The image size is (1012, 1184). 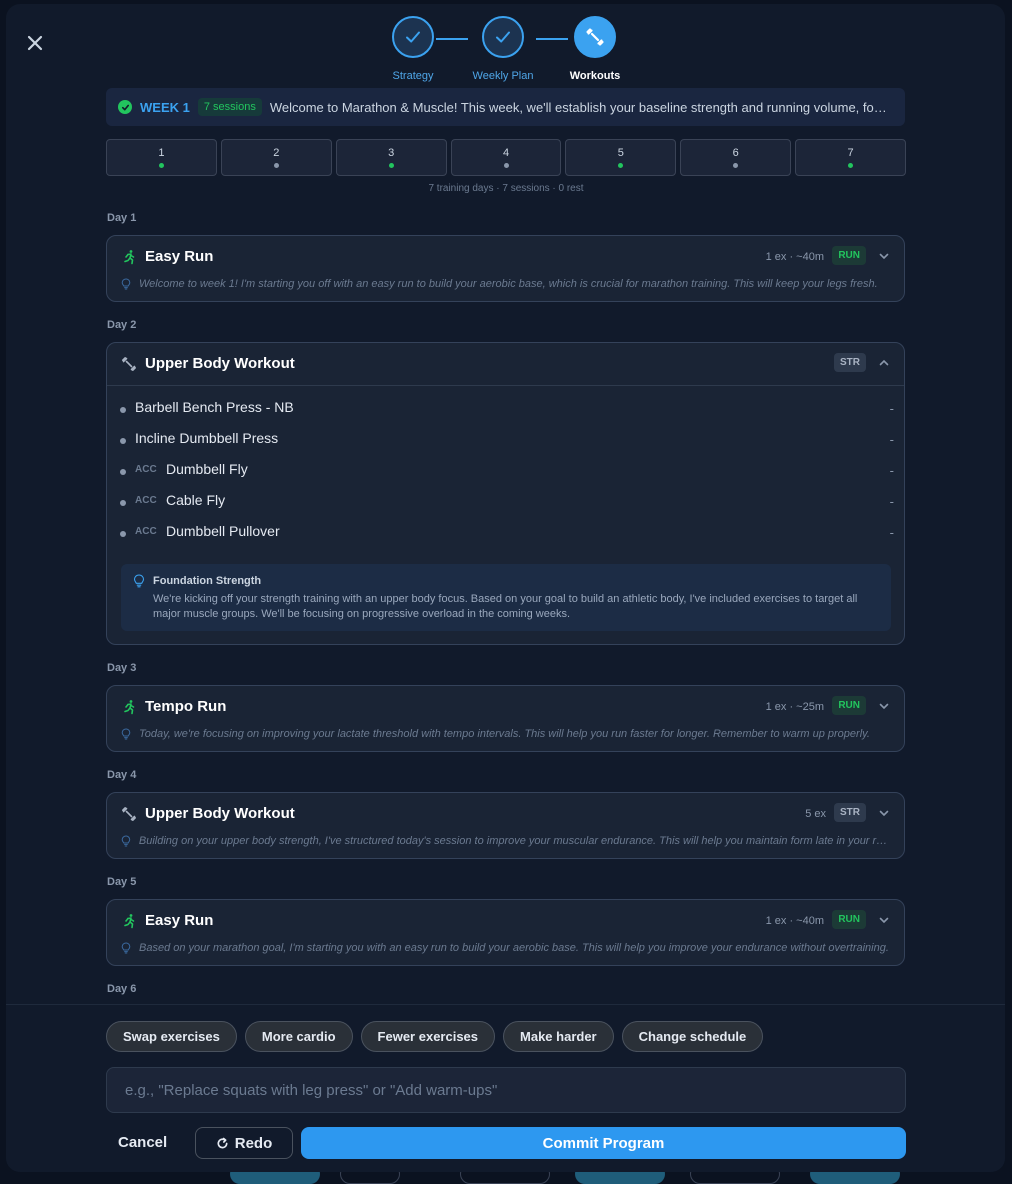 What do you see at coordinates (391, 157) in the screenshot?
I see `day-tab-3: 3` at bounding box center [391, 157].